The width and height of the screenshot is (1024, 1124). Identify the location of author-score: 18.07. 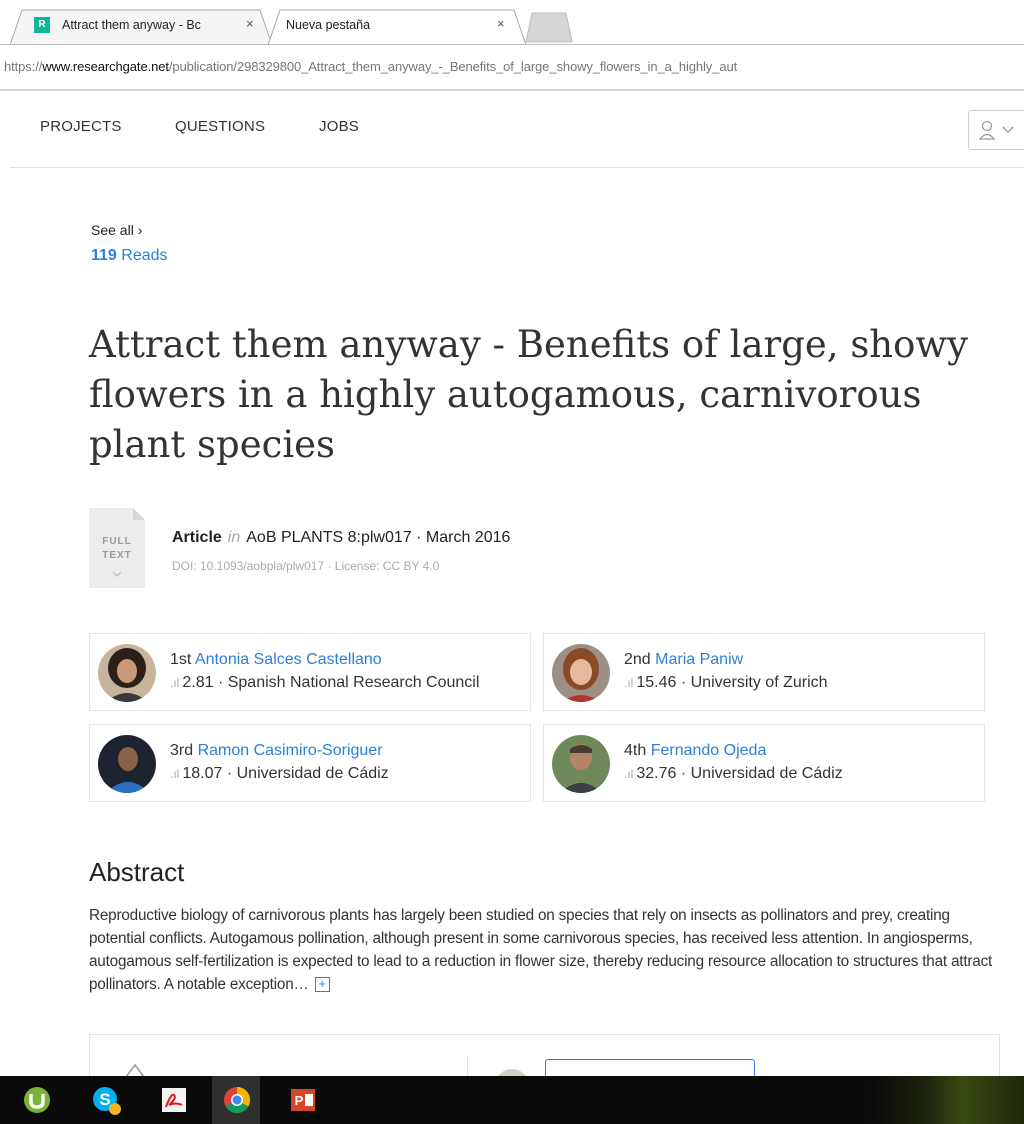
(202, 773).